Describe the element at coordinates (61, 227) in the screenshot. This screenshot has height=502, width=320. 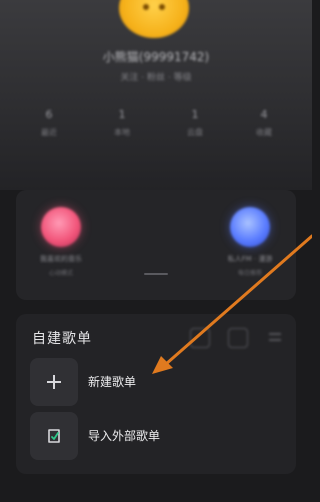
I see `liked-music-orb-icon` at that location.